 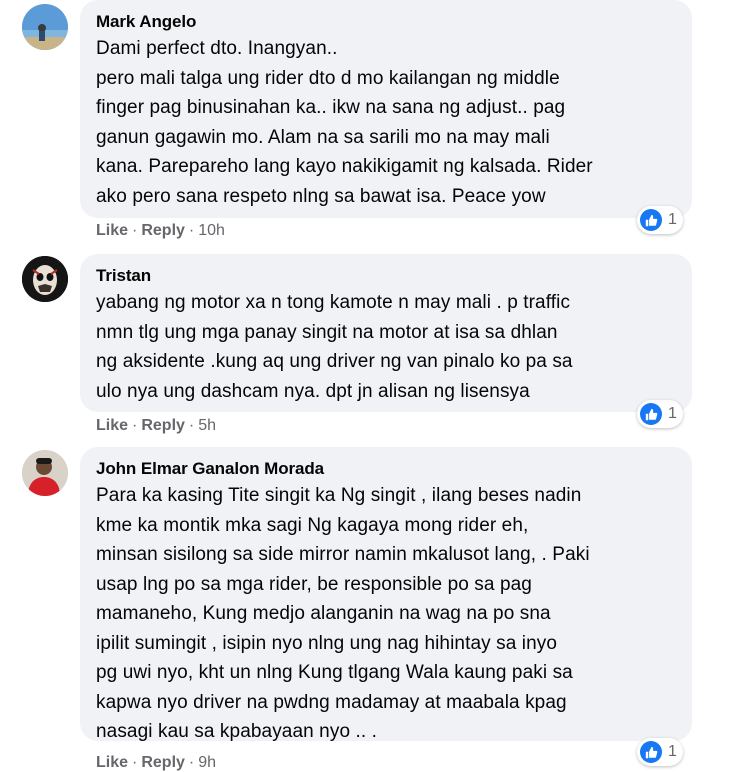 What do you see at coordinates (211, 231) in the screenshot?
I see `timestamp: 10h` at bounding box center [211, 231].